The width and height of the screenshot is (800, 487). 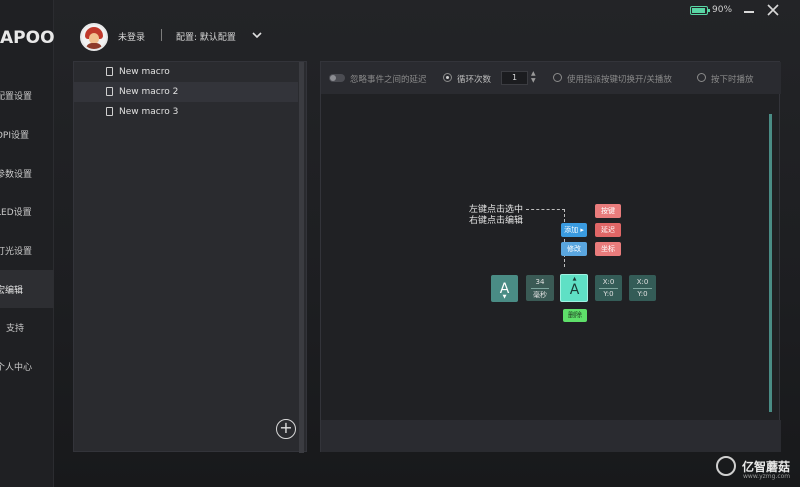 What do you see at coordinates (131, 36) in the screenshot?
I see `login-status: 未登录` at bounding box center [131, 36].